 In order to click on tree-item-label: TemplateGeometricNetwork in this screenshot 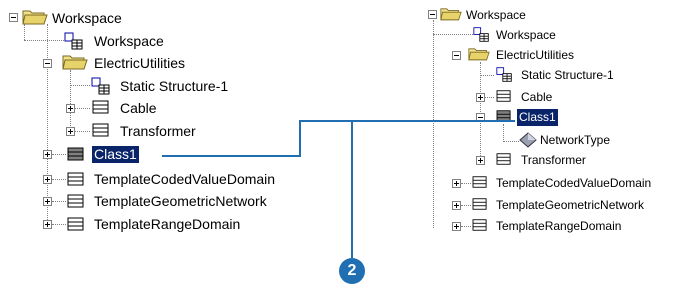, I will do `click(570, 204)`.